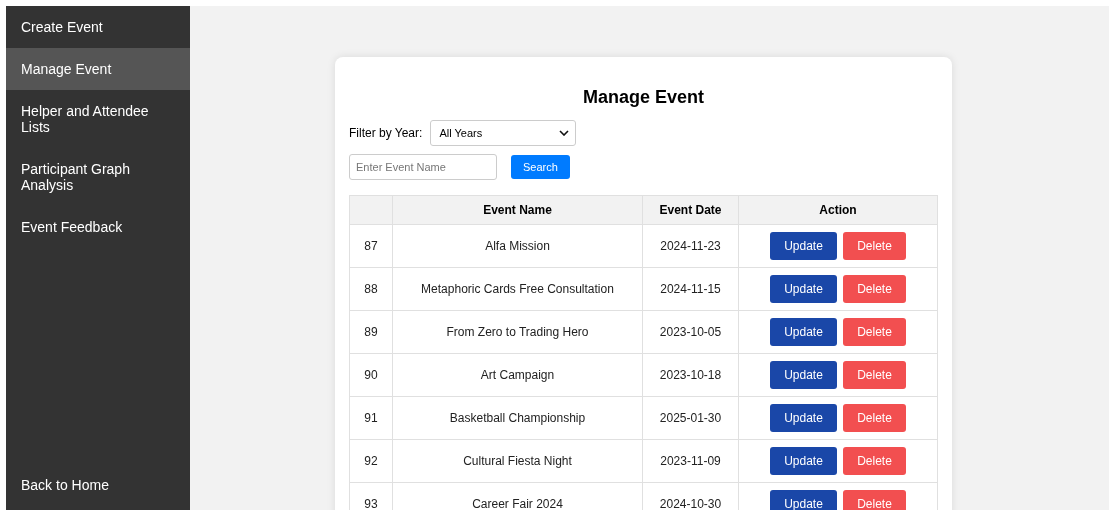 The height and width of the screenshot is (510, 1109). I want to click on sidebar-item: Participant Graph Analysis, so click(98, 177).